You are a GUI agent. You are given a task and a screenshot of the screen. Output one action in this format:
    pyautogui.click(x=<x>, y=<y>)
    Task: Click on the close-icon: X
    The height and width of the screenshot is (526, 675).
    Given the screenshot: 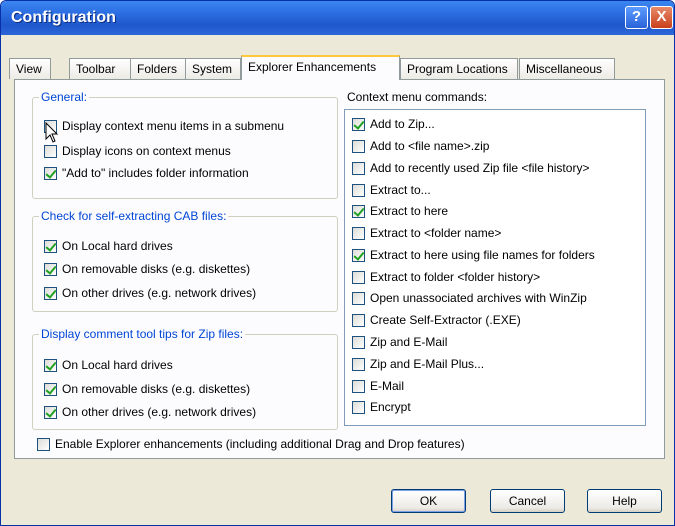 What is the action you would take?
    pyautogui.click(x=661, y=16)
    